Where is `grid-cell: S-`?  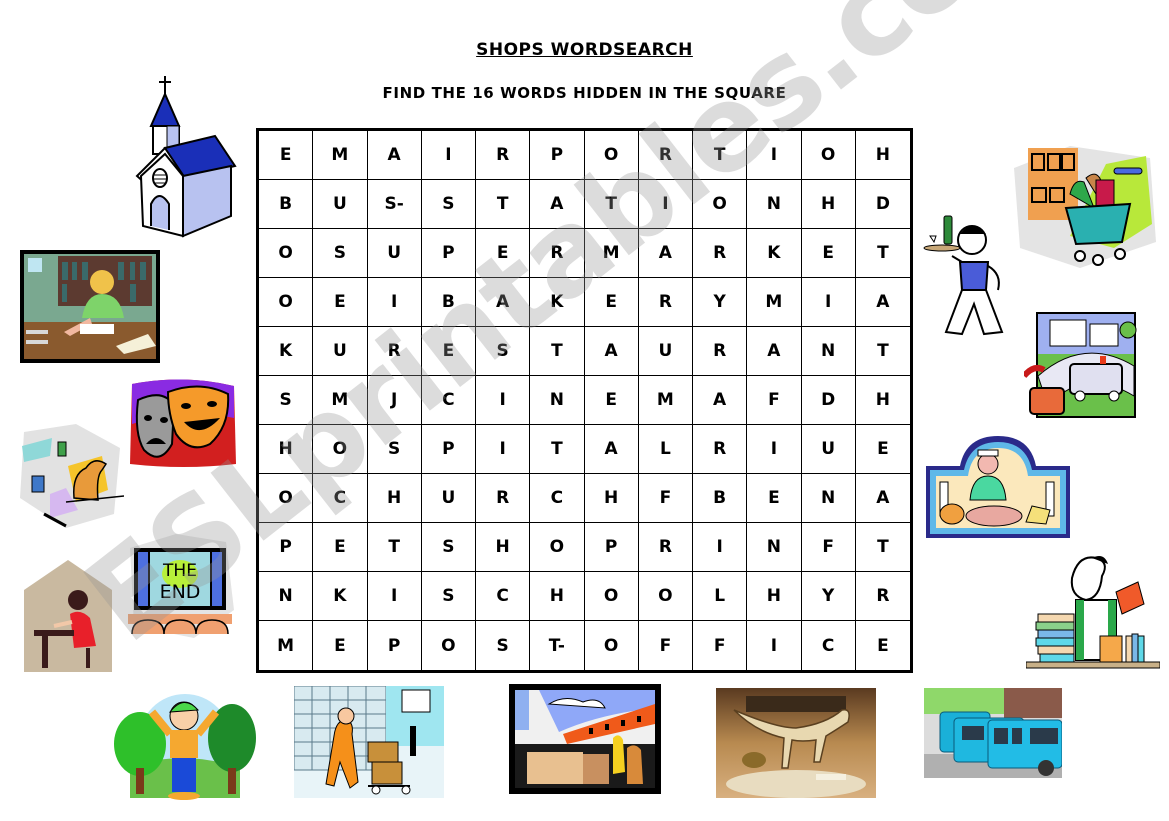
grid-cell: S- is located at coordinates (394, 204).